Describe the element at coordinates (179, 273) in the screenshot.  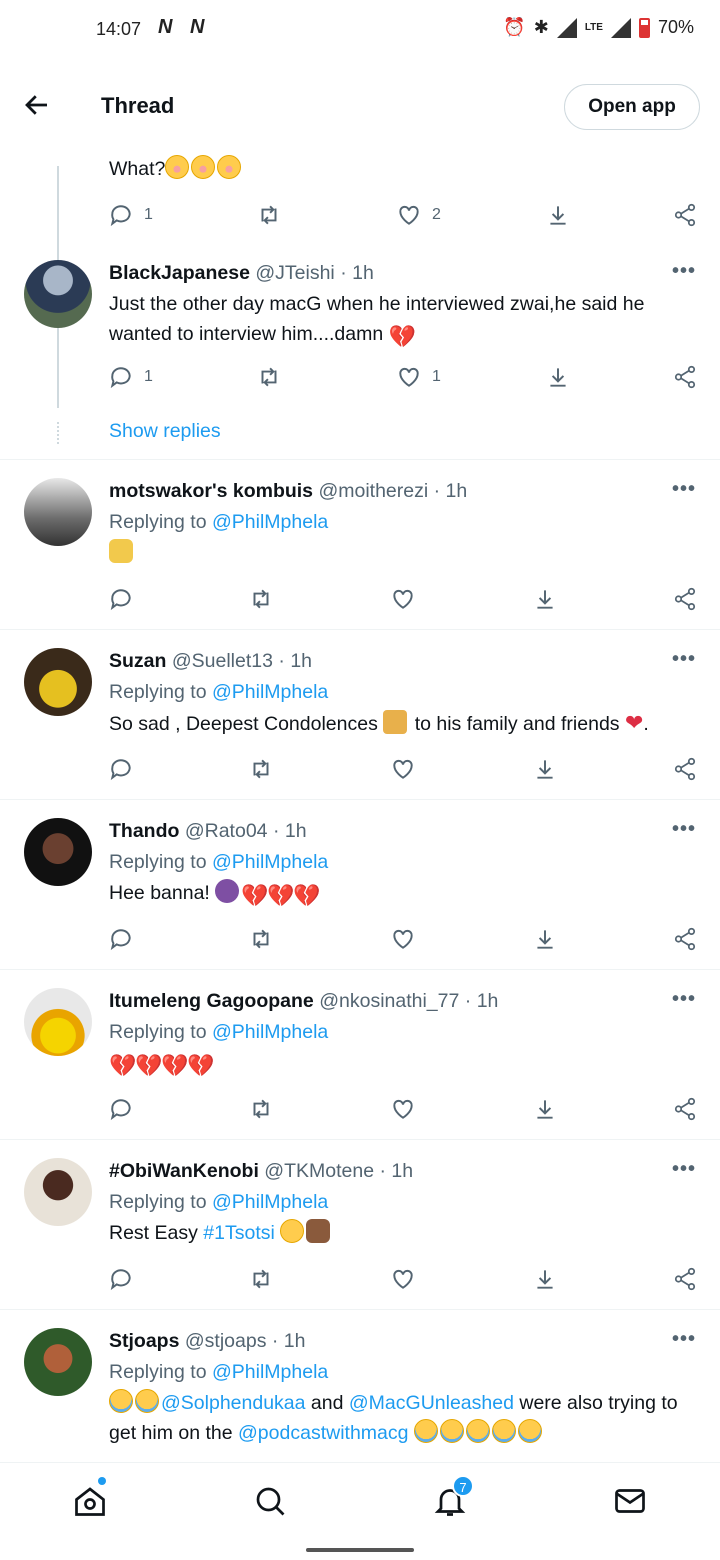
I see `display-name: BlackJapanese` at that location.